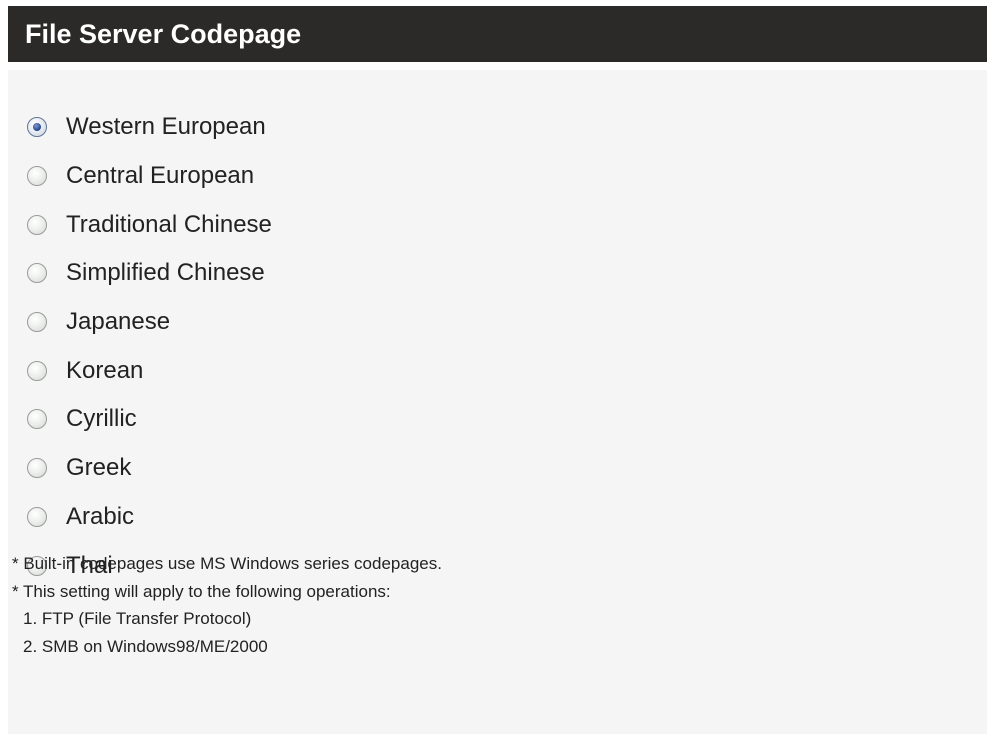  Describe the element at coordinates (140, 517) in the screenshot. I see `codepage-option-arabic: Arabic` at that location.